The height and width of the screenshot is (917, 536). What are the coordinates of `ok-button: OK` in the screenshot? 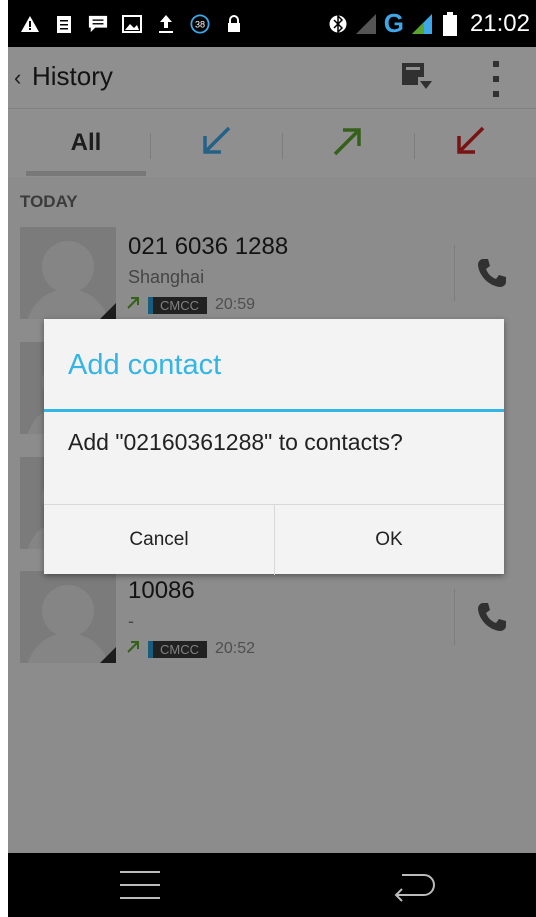 It's located at (389, 540).